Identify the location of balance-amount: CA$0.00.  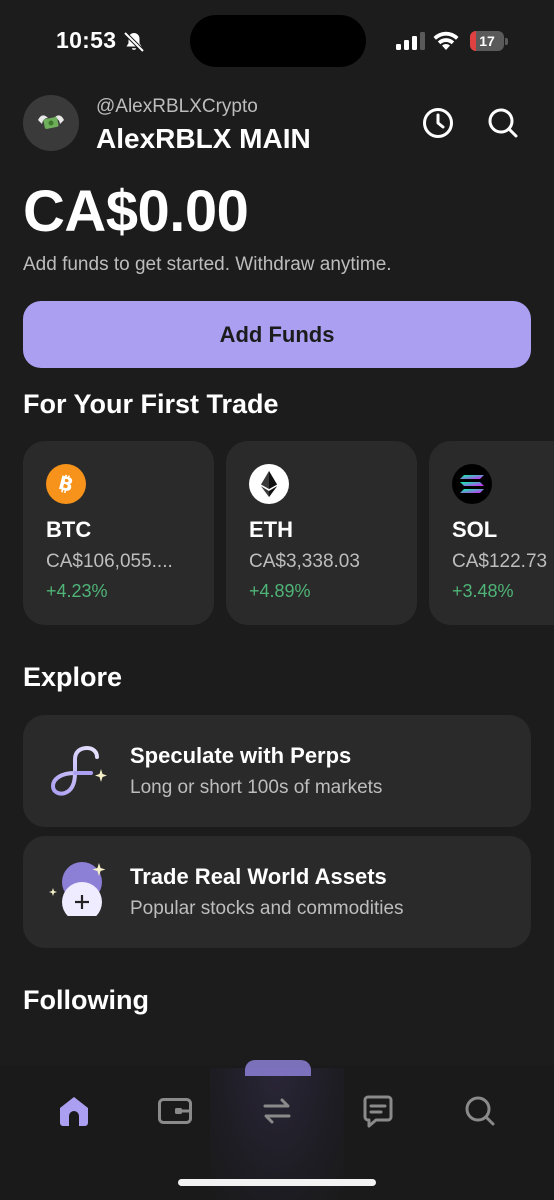
(136, 211).